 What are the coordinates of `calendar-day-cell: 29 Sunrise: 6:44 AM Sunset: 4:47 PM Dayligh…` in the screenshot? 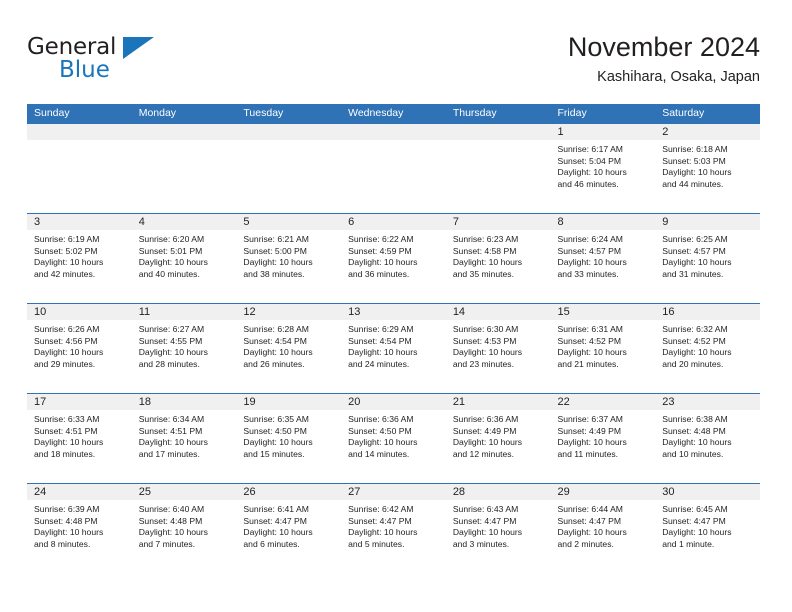 It's located at (603, 528).